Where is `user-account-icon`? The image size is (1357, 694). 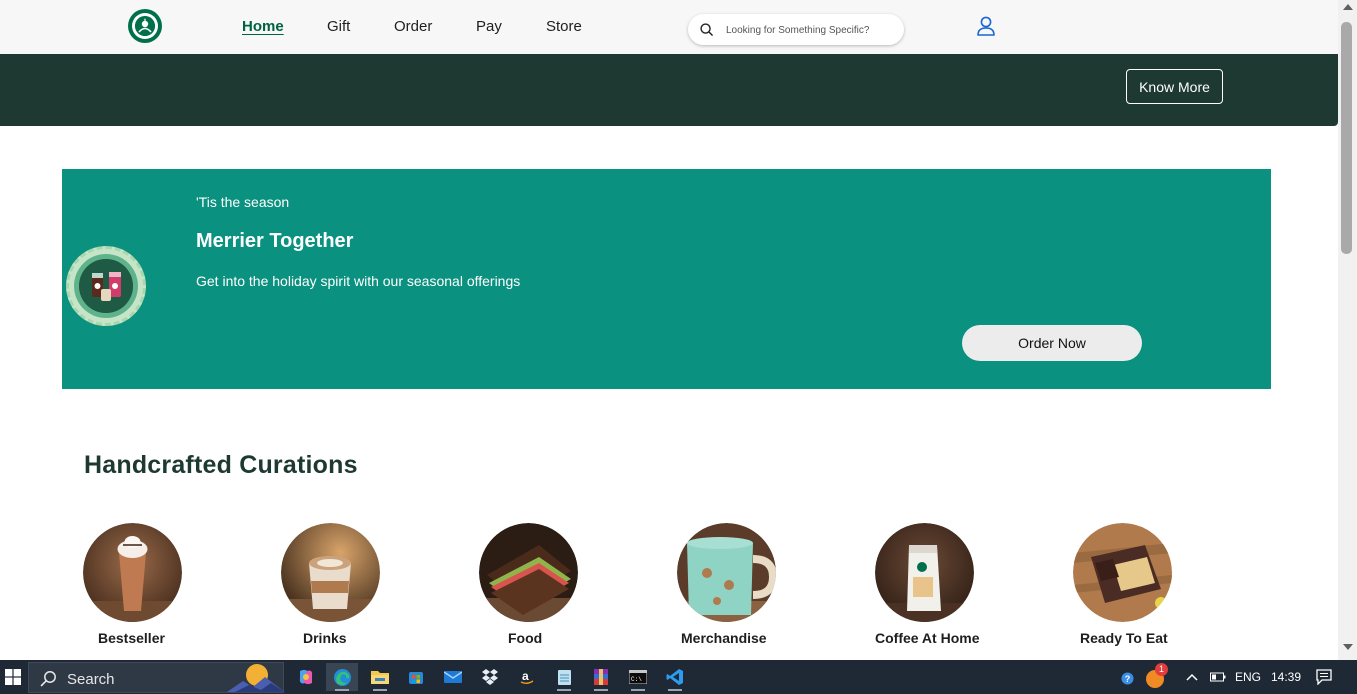 user-account-icon is located at coordinates (986, 26).